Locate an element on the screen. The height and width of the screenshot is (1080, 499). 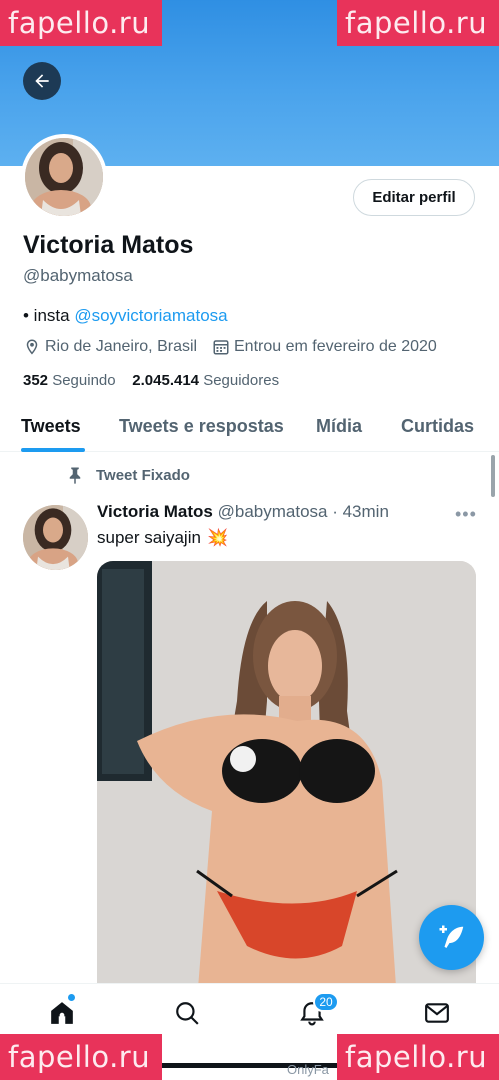
profile-avatar is located at coordinates (64, 177).